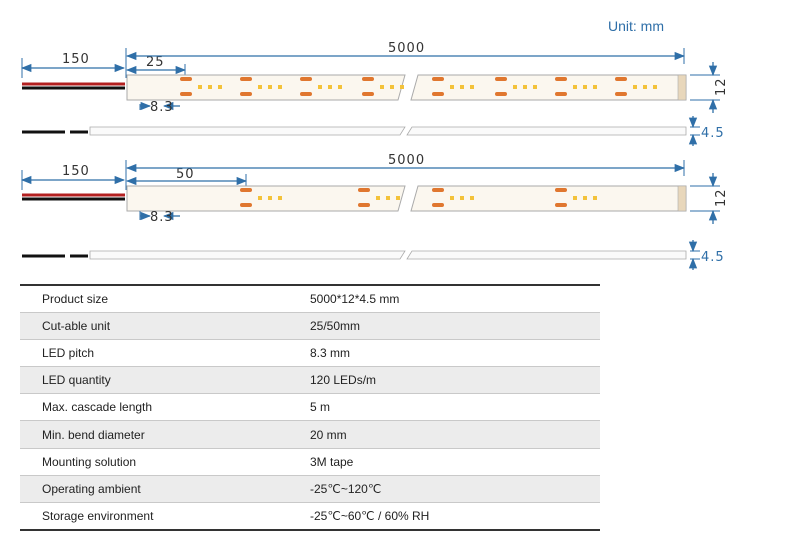  Describe the element at coordinates (445, 516) in the screenshot. I see `spec-value: -25℃~60℃ / 60% RH` at that location.